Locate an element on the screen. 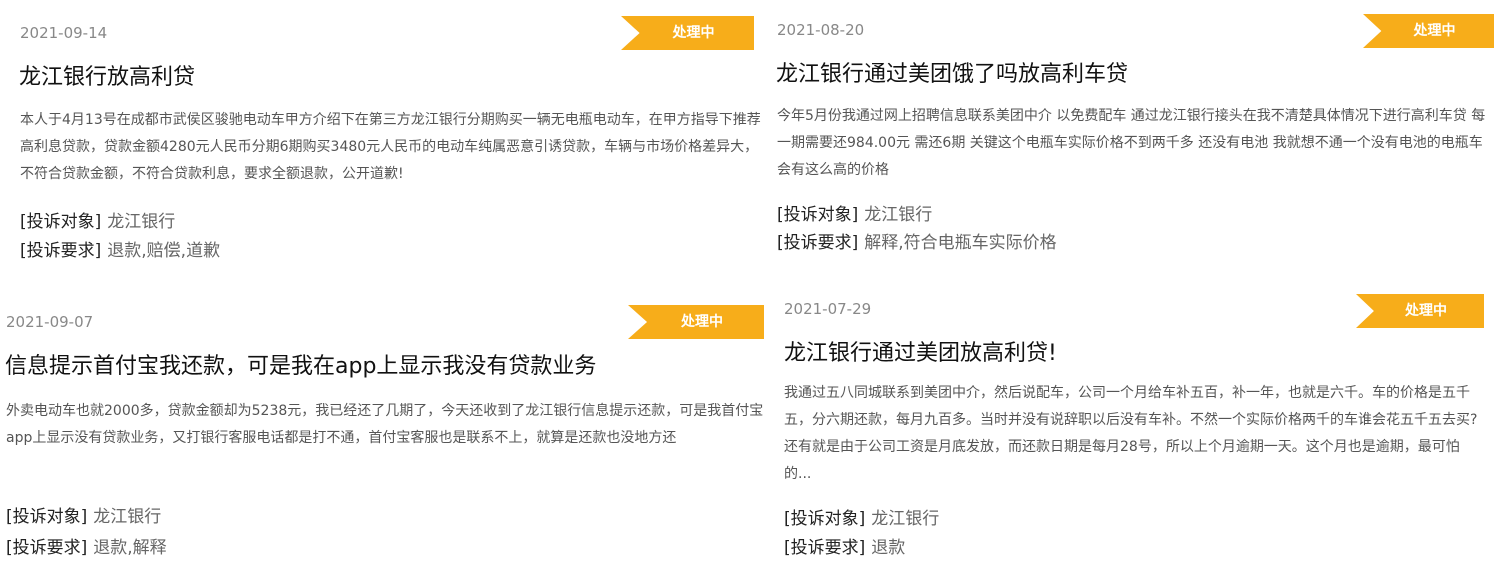 This screenshot has height=572, width=1505. complaint-request-row: [投诉要求] 退款,解释 is located at coordinates (86, 548).